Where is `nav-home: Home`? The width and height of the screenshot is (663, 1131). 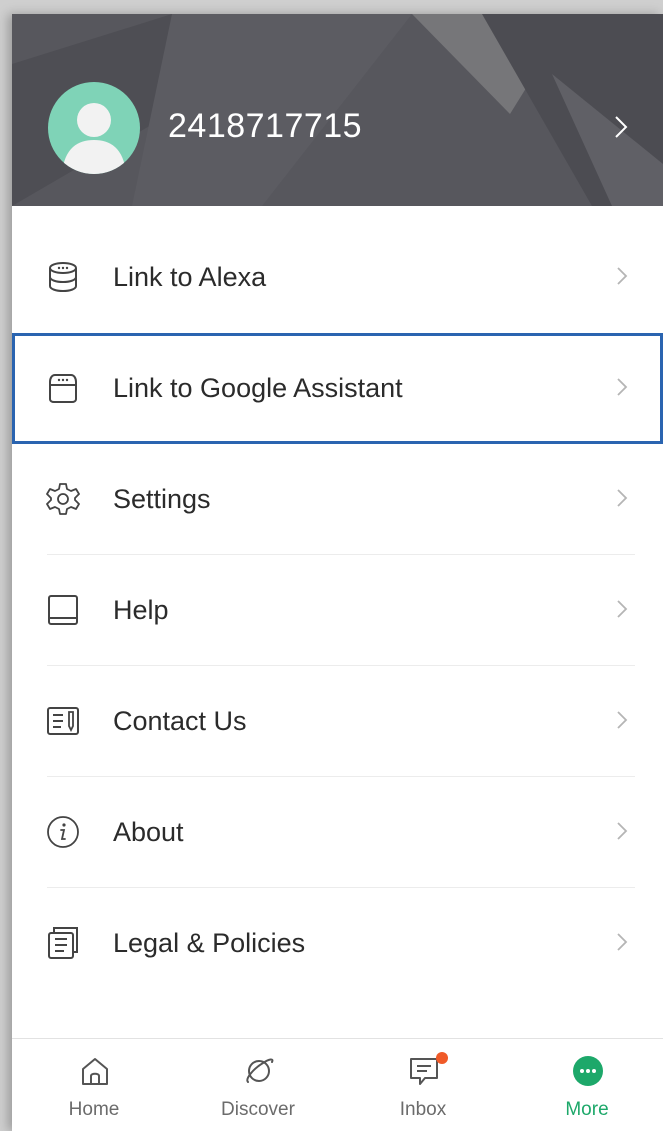 nav-home: Home is located at coordinates (94, 1085).